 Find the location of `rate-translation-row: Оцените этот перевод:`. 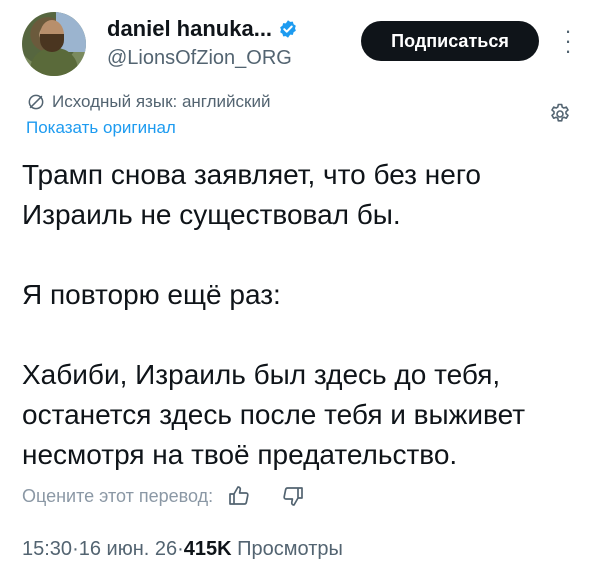

rate-translation-row: Оцените этот перевод: is located at coordinates (163, 496).